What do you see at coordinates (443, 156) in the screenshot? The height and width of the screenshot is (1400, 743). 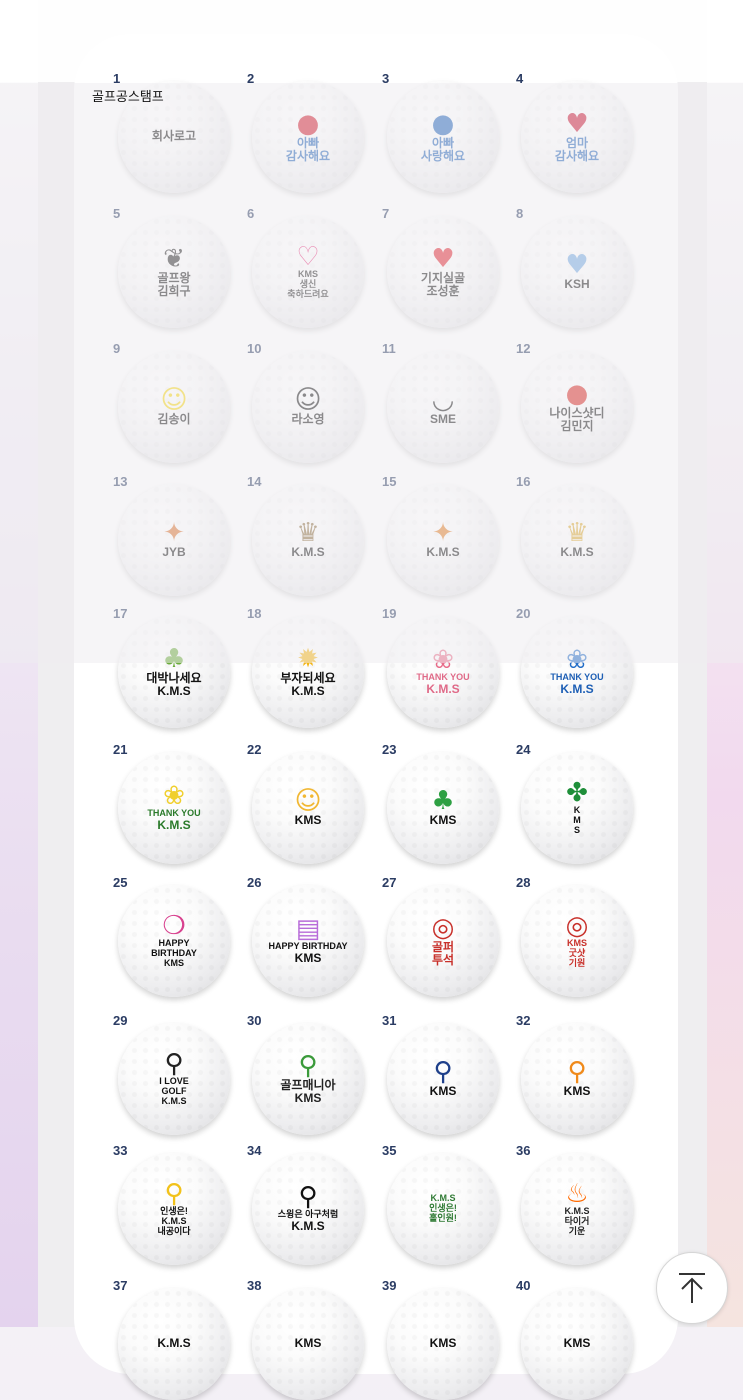 I see `ball-text: 사랑해요` at bounding box center [443, 156].